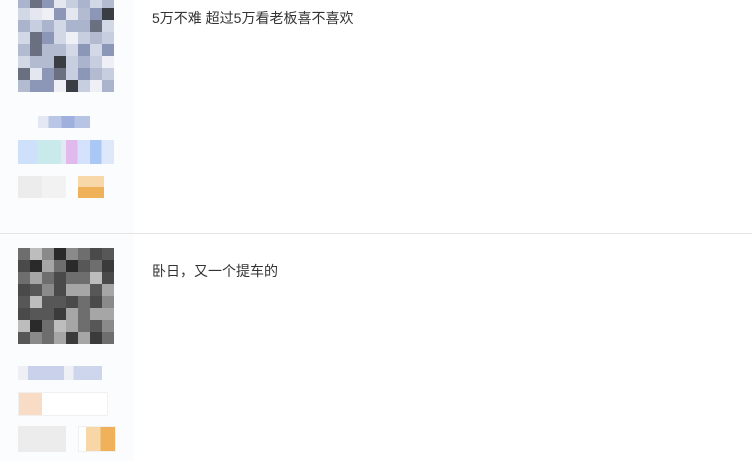 The height and width of the screenshot is (461, 752). What do you see at coordinates (215, 271) in the screenshot?
I see `post-content: 卧日，又一个提车的` at bounding box center [215, 271].